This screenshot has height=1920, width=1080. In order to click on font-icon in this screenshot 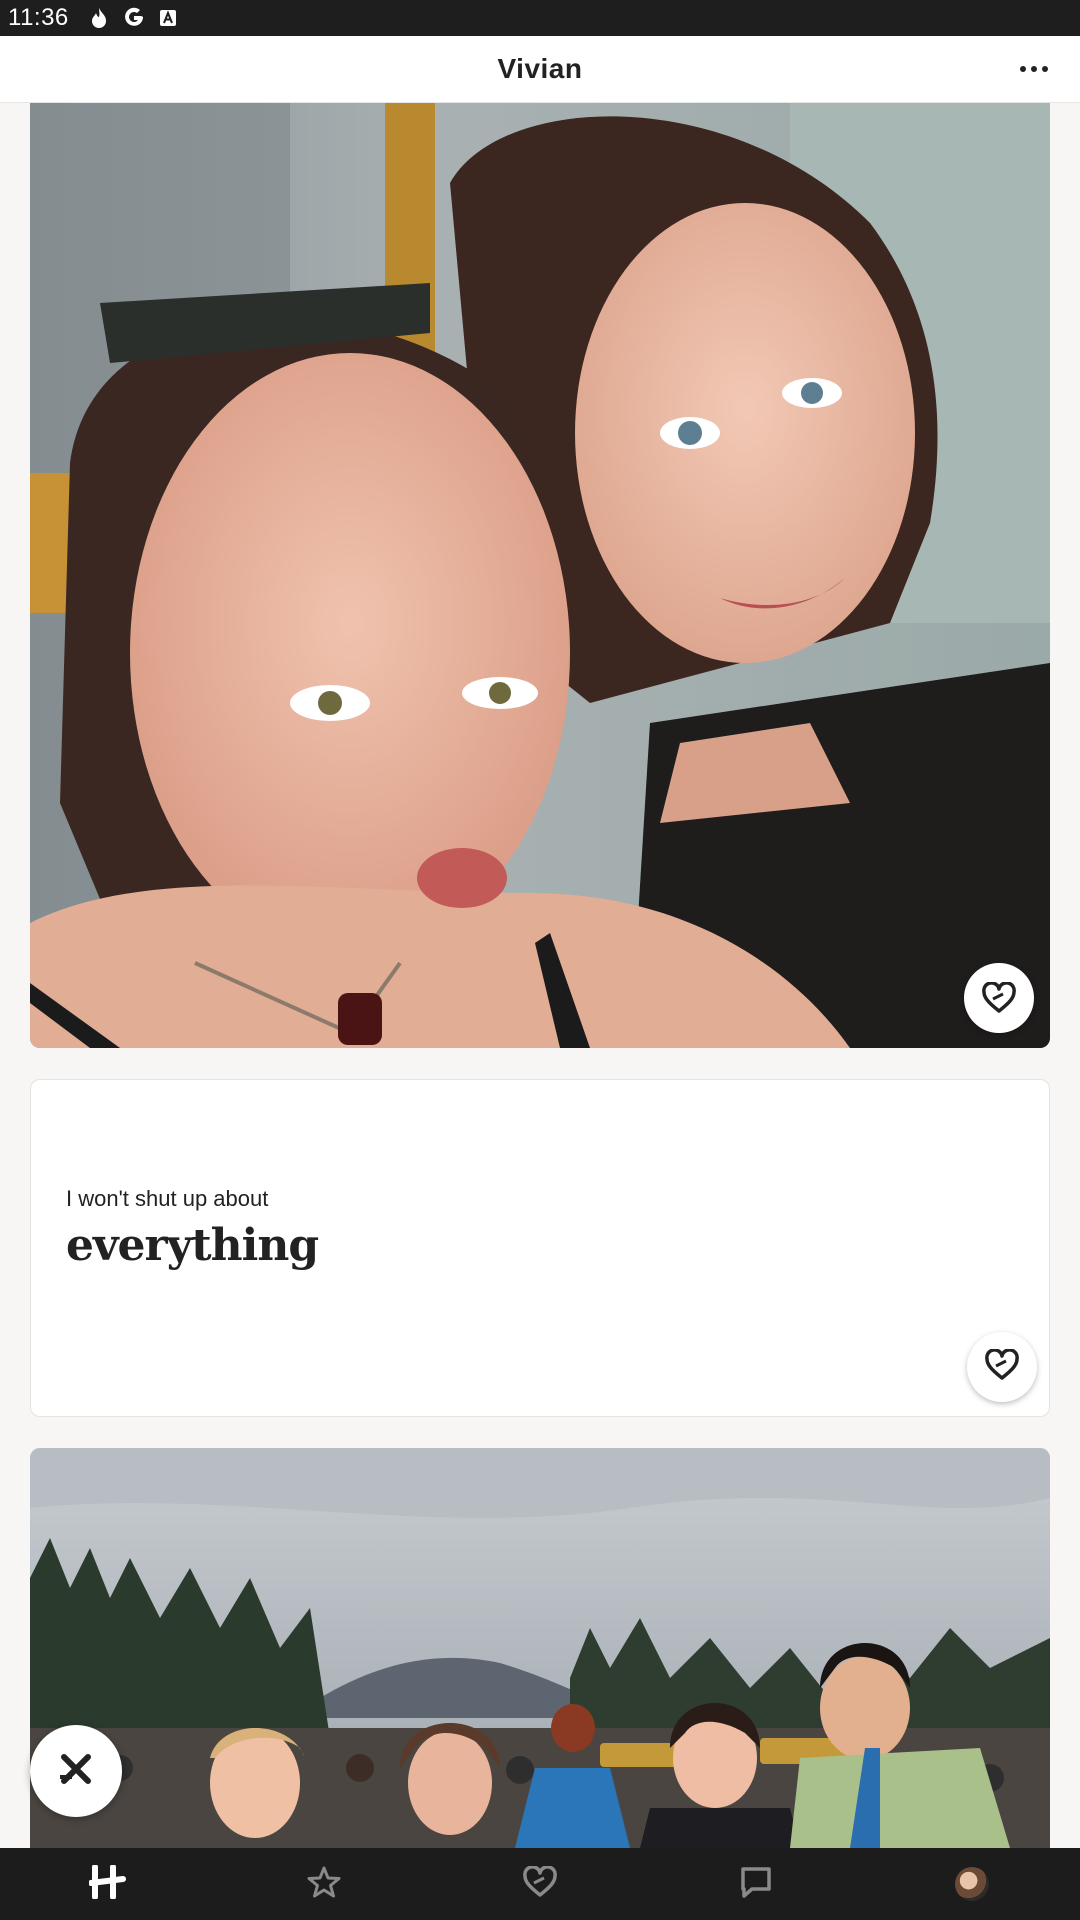, I will do `click(168, 18)`.